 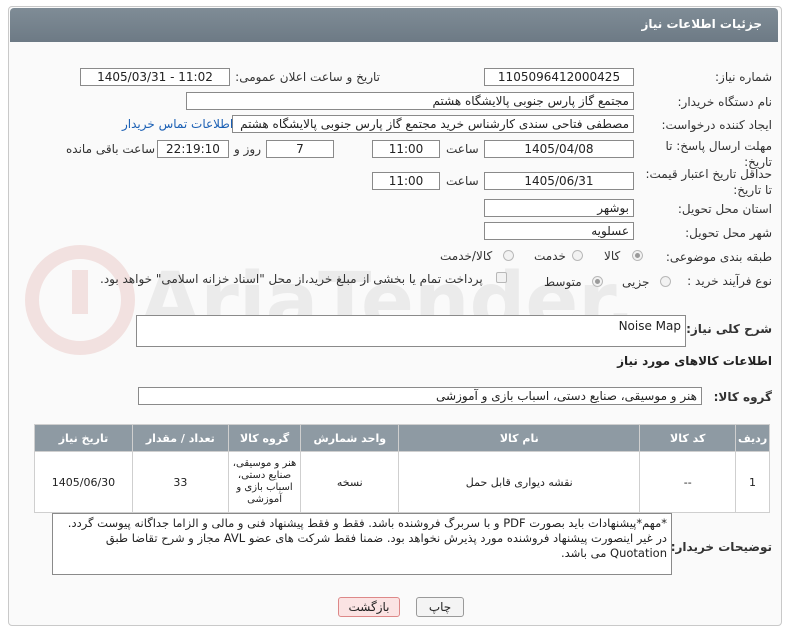 I want to click on cell-qty: 33, so click(x=180, y=482).